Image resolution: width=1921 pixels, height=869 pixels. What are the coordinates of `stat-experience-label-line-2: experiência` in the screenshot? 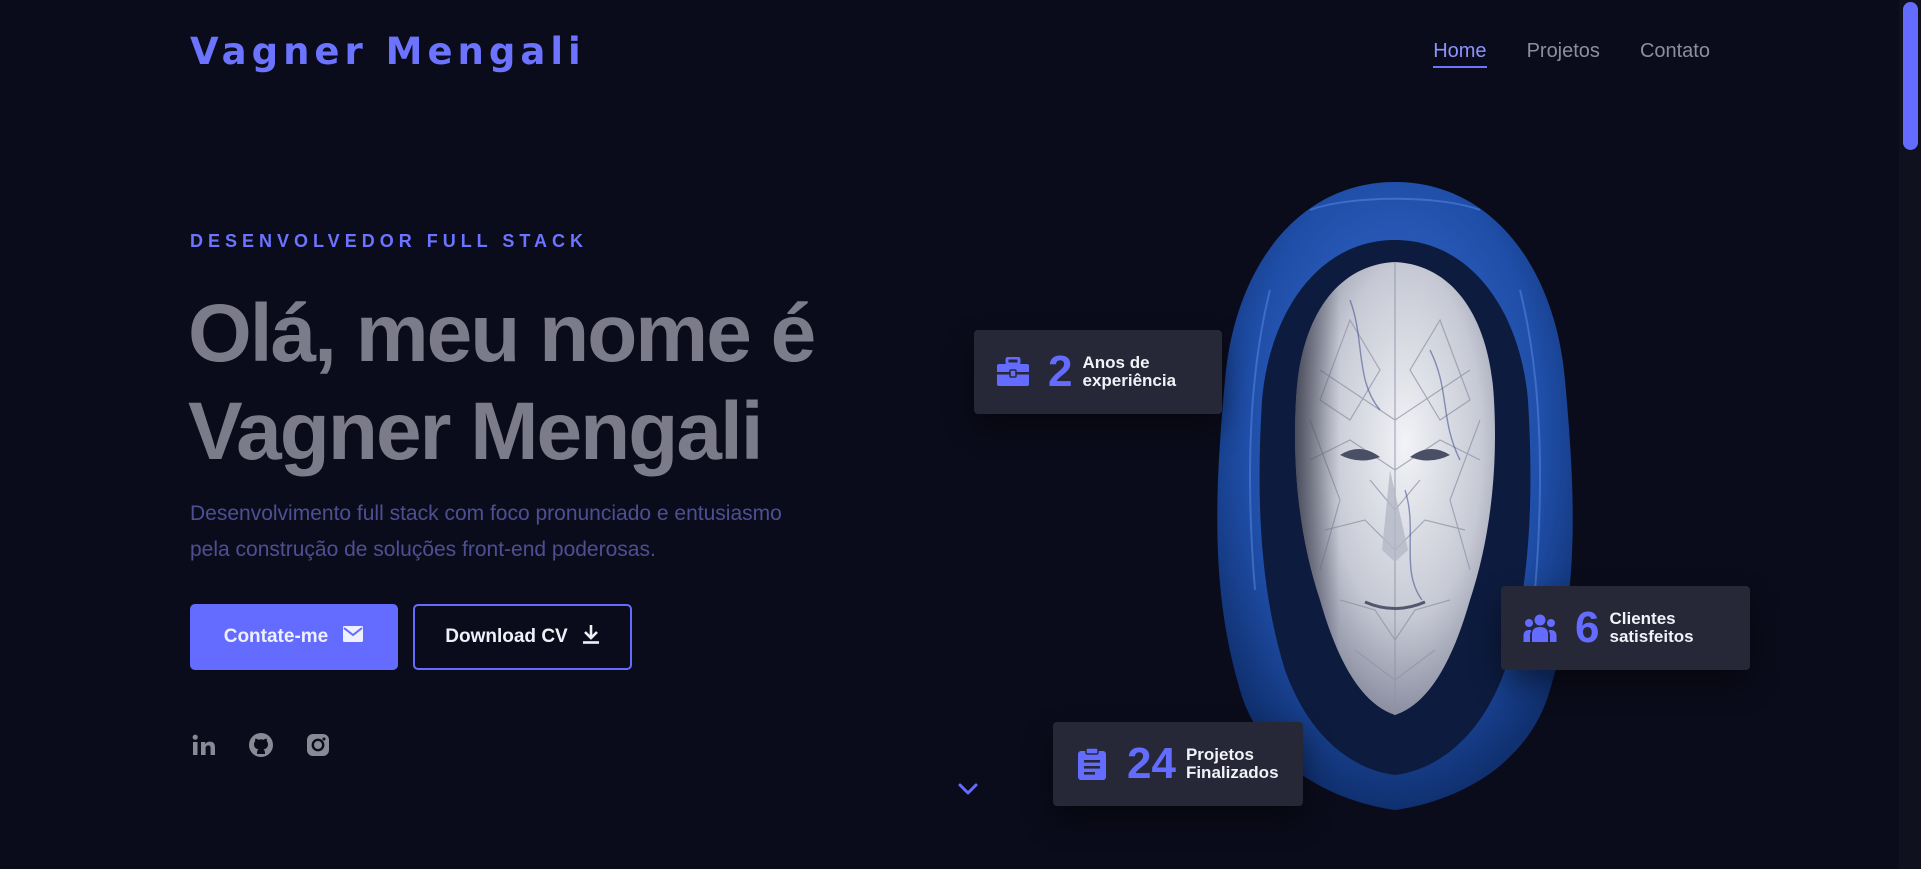 It's located at (1129, 380).